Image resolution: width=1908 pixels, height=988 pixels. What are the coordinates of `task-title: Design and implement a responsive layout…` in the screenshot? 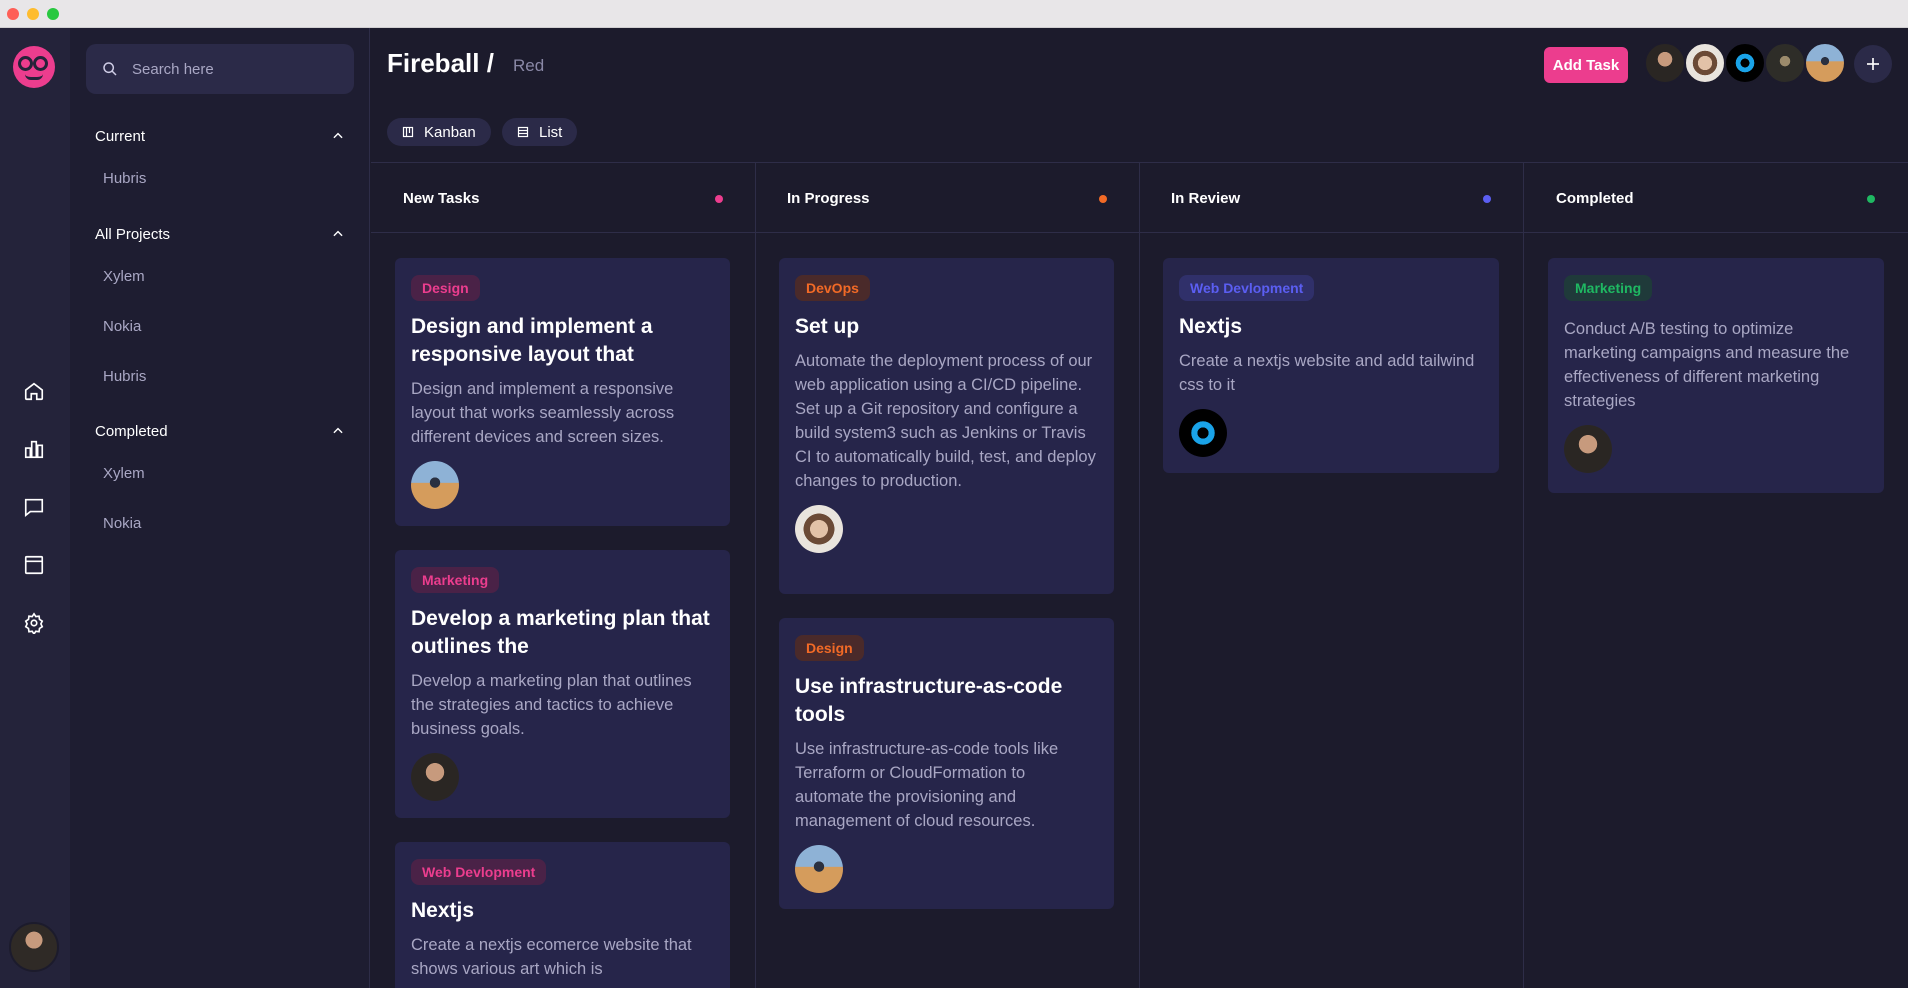 It's located at (532, 340).